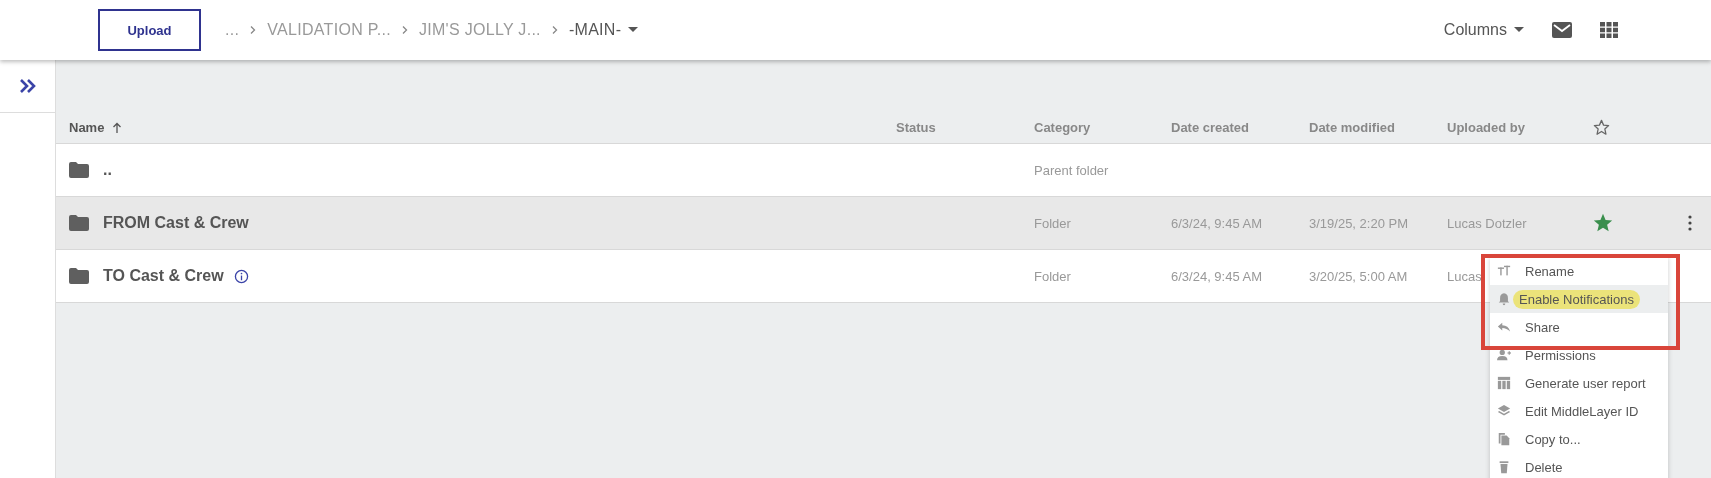 The width and height of the screenshot is (1711, 478). Describe the element at coordinates (1504, 439) in the screenshot. I see `copy-icon` at that location.